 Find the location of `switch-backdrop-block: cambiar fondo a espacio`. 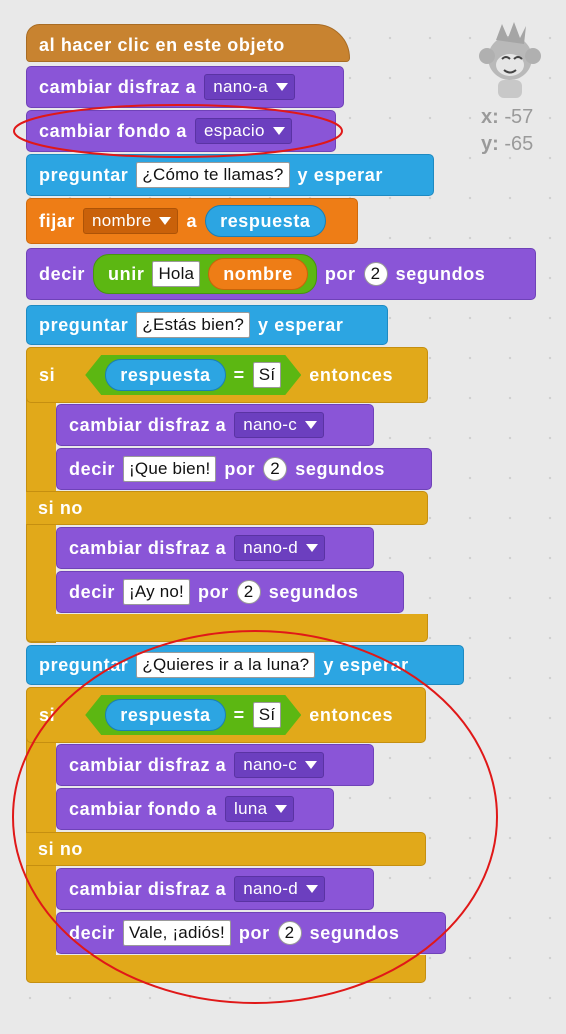

switch-backdrop-block: cambiar fondo a espacio is located at coordinates (181, 131).